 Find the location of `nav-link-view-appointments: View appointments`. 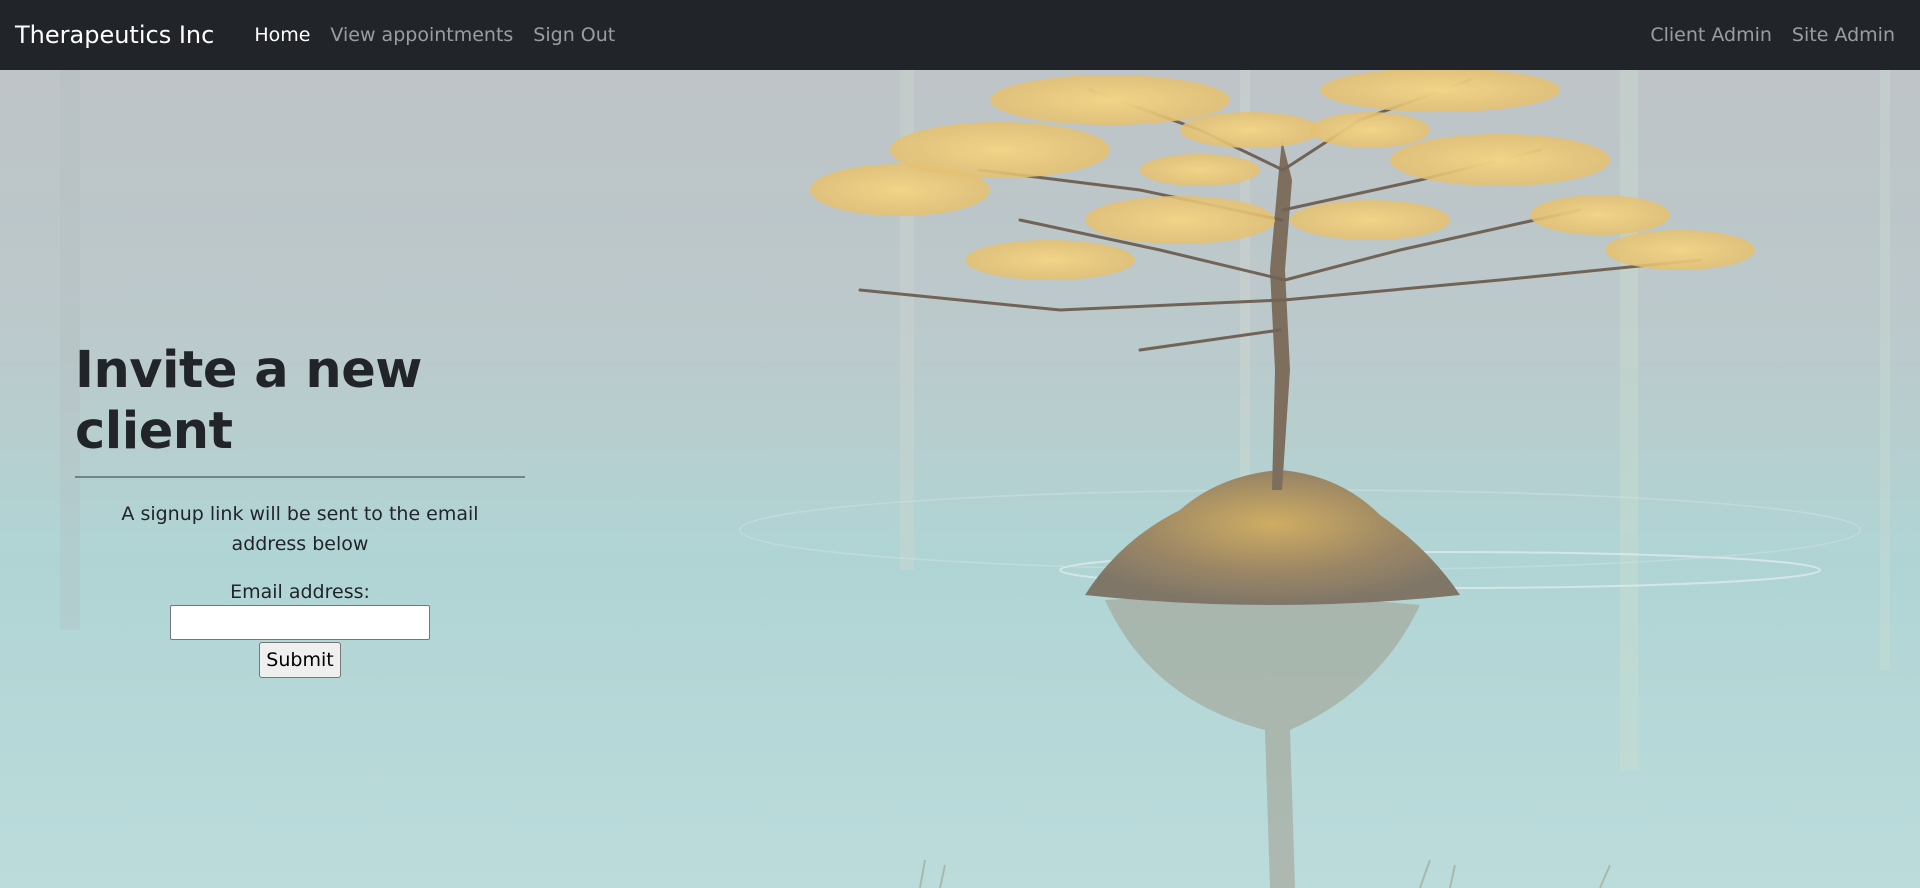

nav-link-view-appointments: View appointments is located at coordinates (421, 35).